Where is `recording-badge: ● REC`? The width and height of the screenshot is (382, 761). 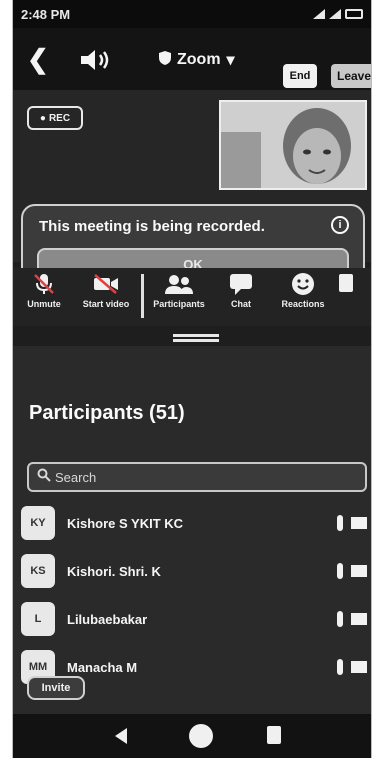 recording-badge: ● REC is located at coordinates (55, 118).